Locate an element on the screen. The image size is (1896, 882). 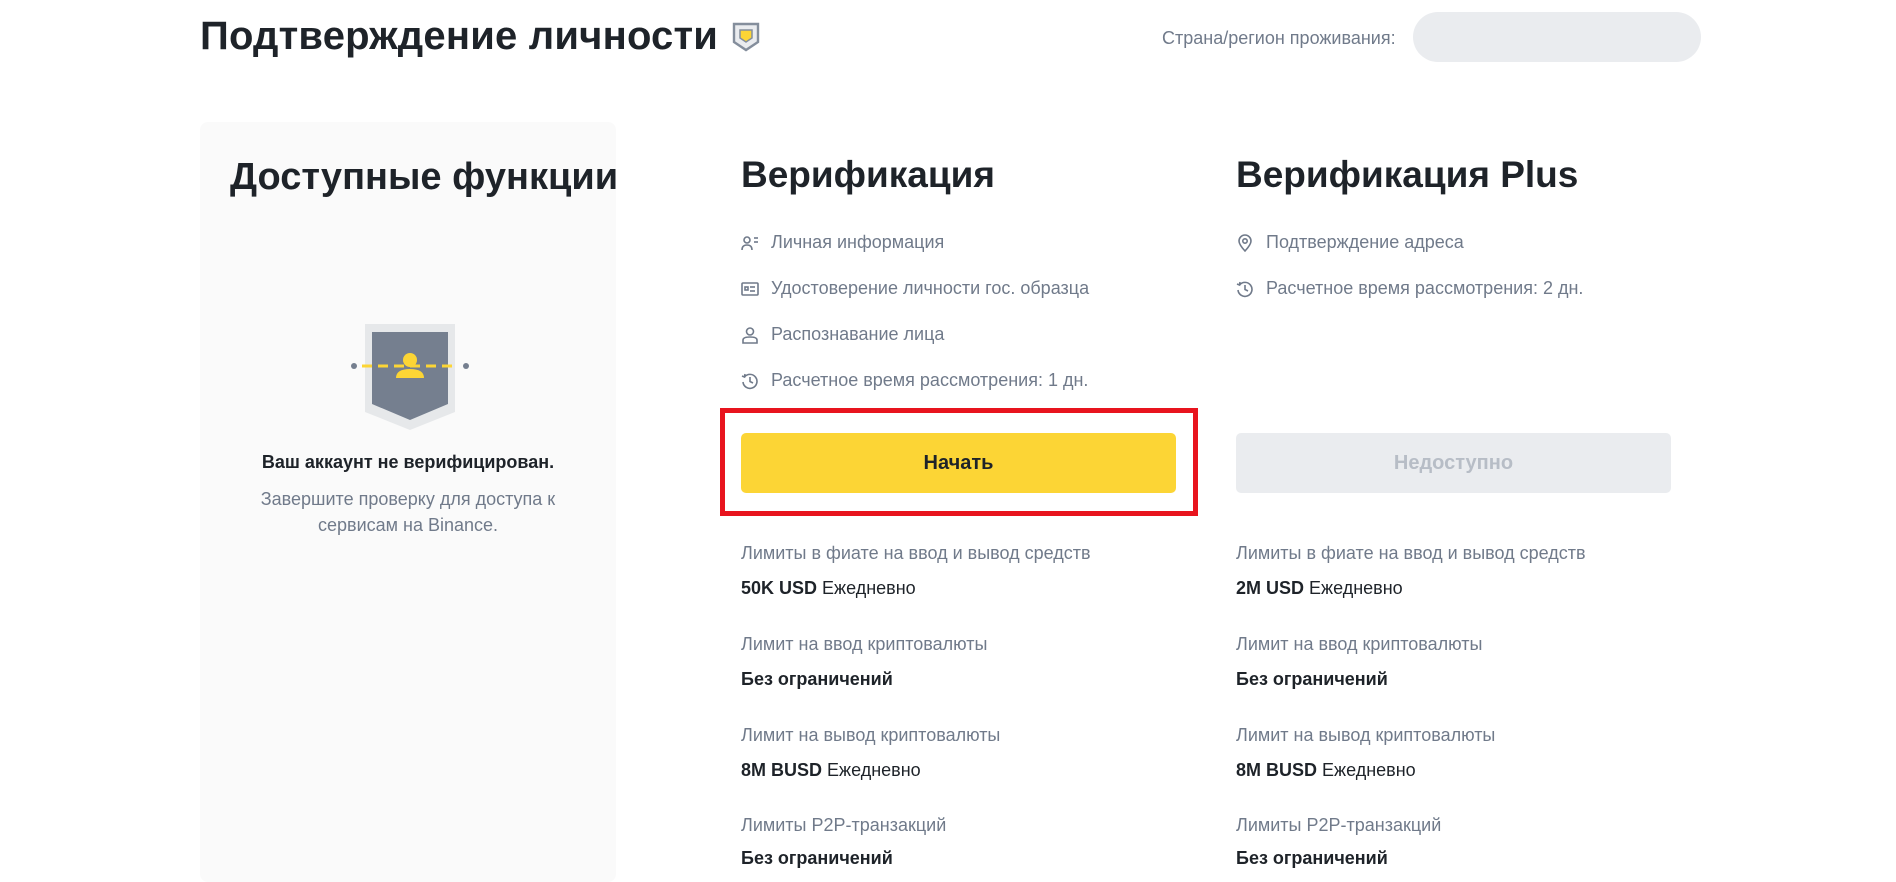
requirement-label: Подтверждение адреса is located at coordinates (1365, 242).